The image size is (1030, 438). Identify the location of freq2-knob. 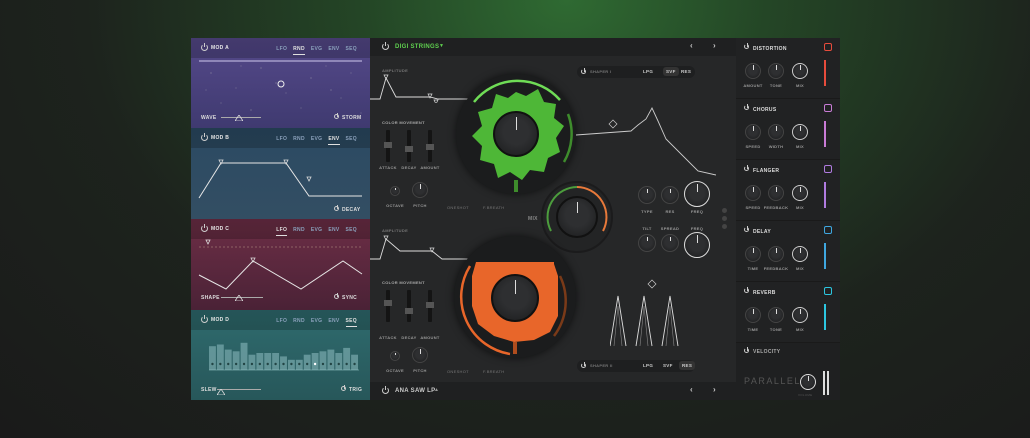
(697, 245).